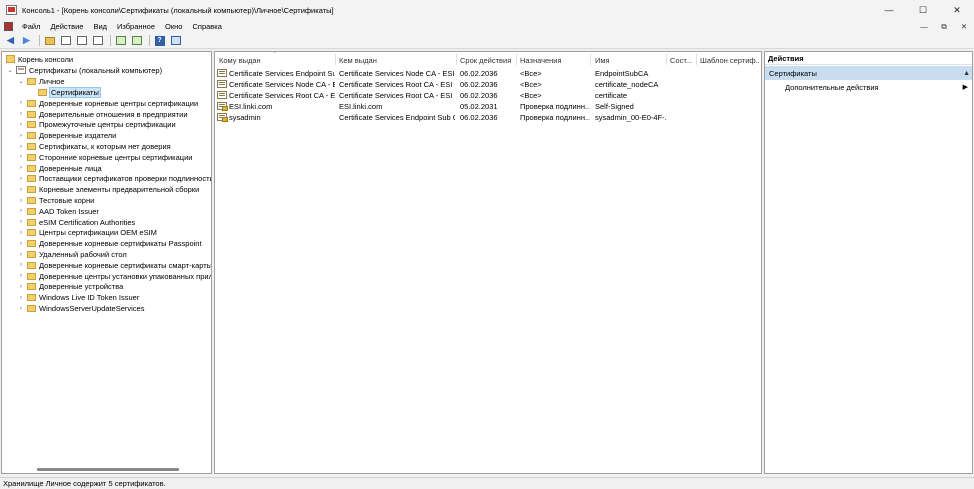 This screenshot has height=489, width=974. I want to click on action-pane-icon, so click(175, 40).